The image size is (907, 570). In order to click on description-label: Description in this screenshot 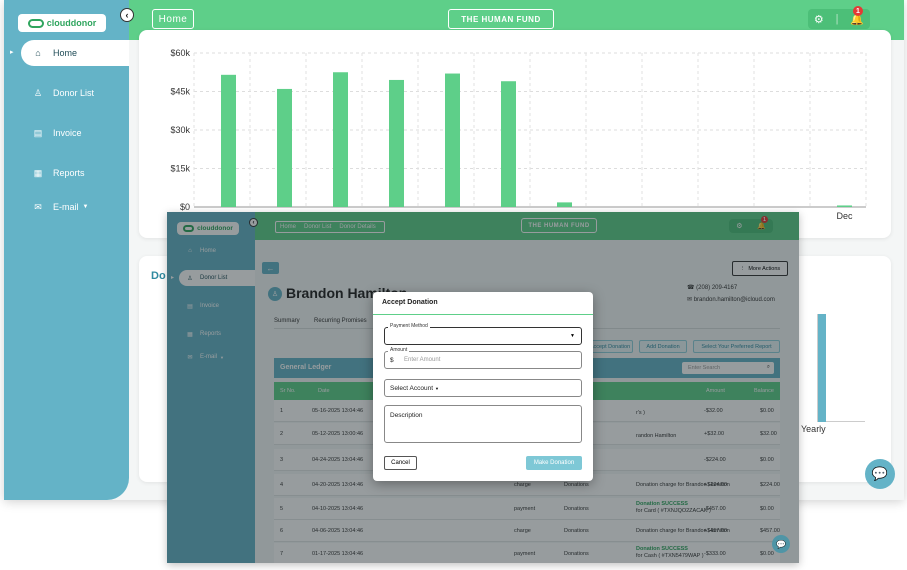, I will do `click(406, 415)`.